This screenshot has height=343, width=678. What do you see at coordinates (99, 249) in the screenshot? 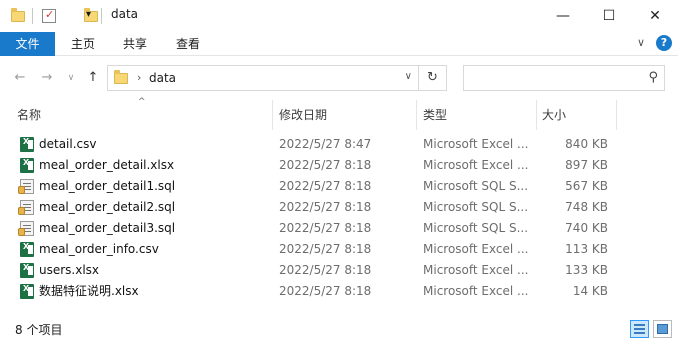
I see `file-name: meal_order_info.csv` at bounding box center [99, 249].